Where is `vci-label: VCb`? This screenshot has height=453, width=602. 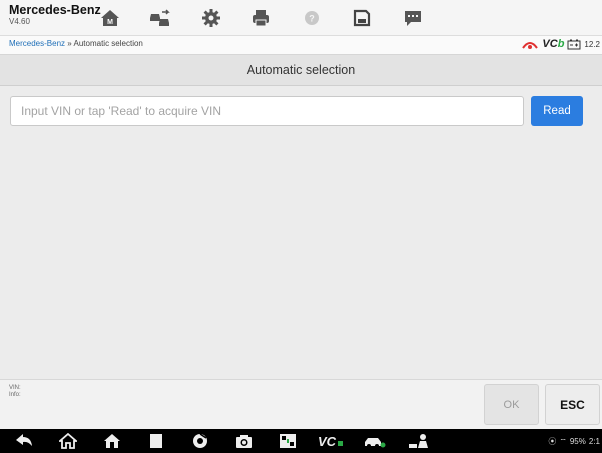
vci-label: VCb is located at coordinates (553, 44).